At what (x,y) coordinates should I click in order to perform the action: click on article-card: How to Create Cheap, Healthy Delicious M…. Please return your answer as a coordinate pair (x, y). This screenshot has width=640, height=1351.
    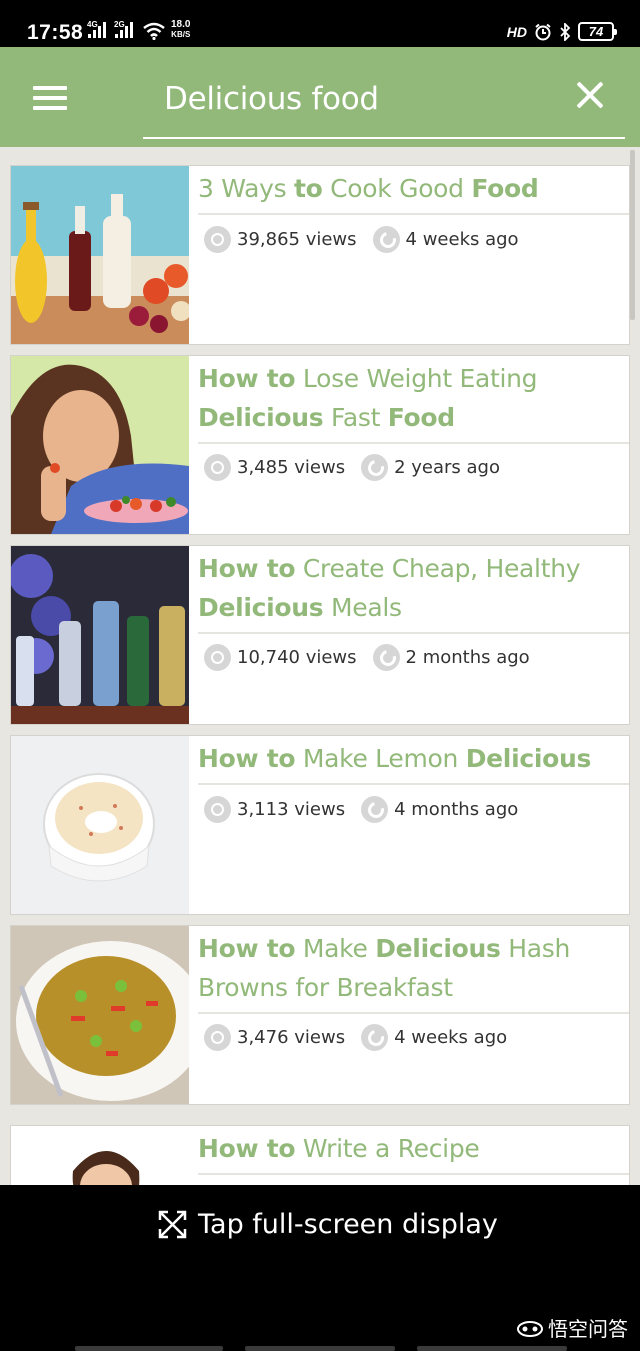
    Looking at the image, I should click on (320, 635).